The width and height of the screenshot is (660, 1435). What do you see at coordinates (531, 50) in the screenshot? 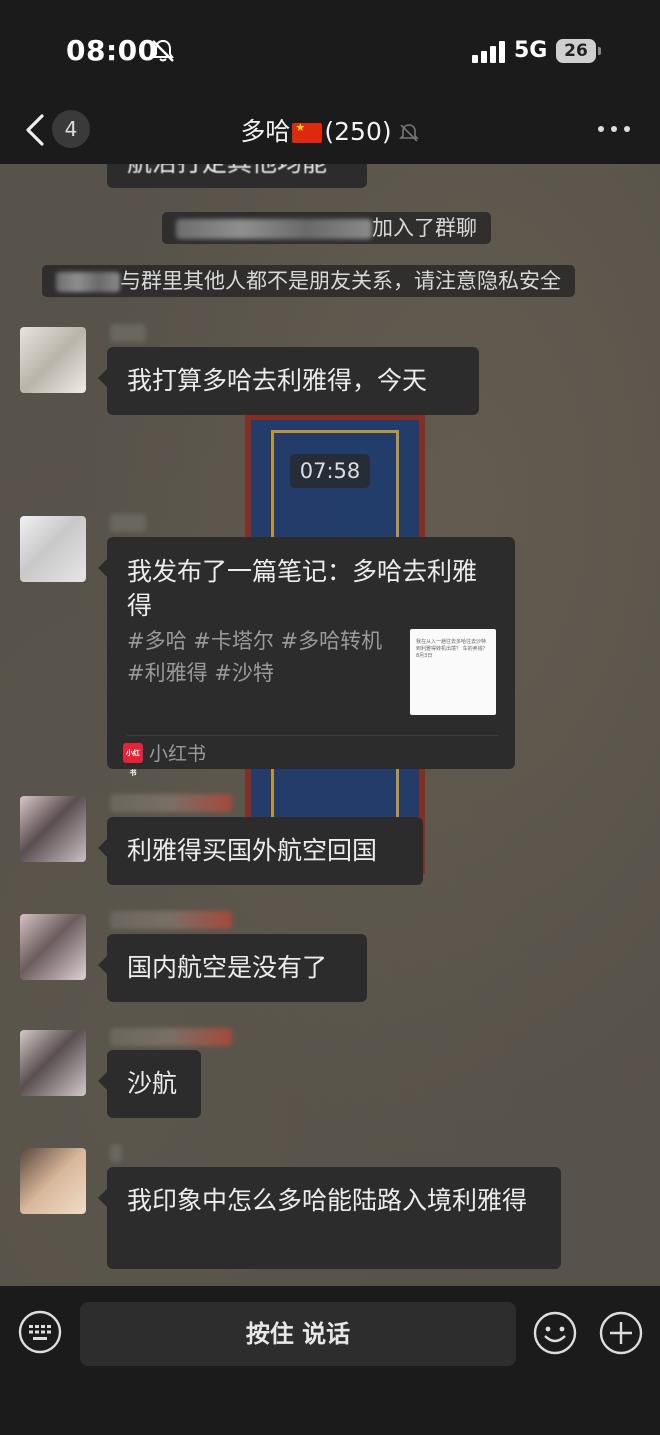
I see `network-type: 5G` at bounding box center [531, 50].